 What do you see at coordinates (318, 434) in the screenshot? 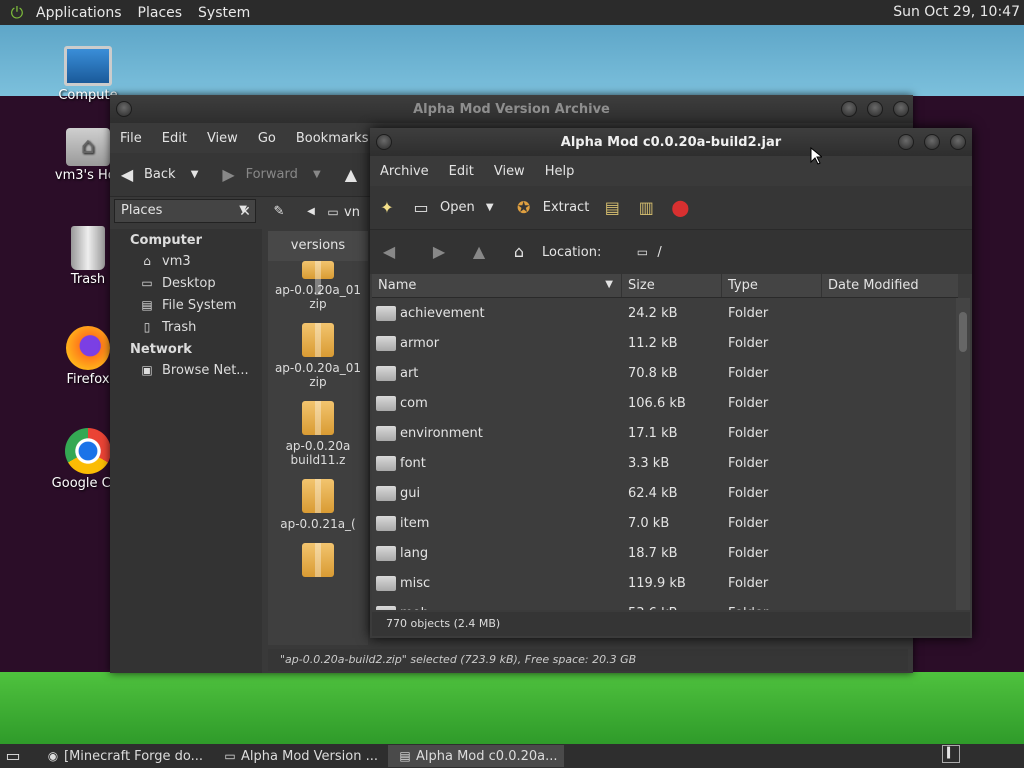
I see `file-item: ap-0.0.20a build11.z` at bounding box center [318, 434].